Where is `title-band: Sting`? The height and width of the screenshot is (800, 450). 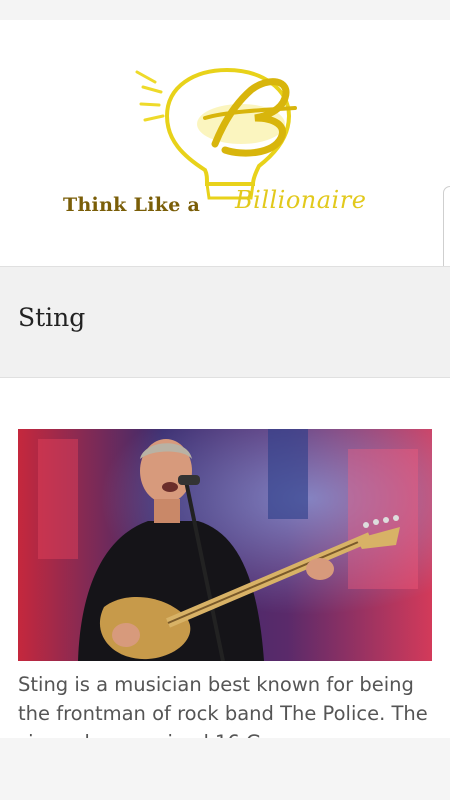 title-band: Sting is located at coordinates (225, 322).